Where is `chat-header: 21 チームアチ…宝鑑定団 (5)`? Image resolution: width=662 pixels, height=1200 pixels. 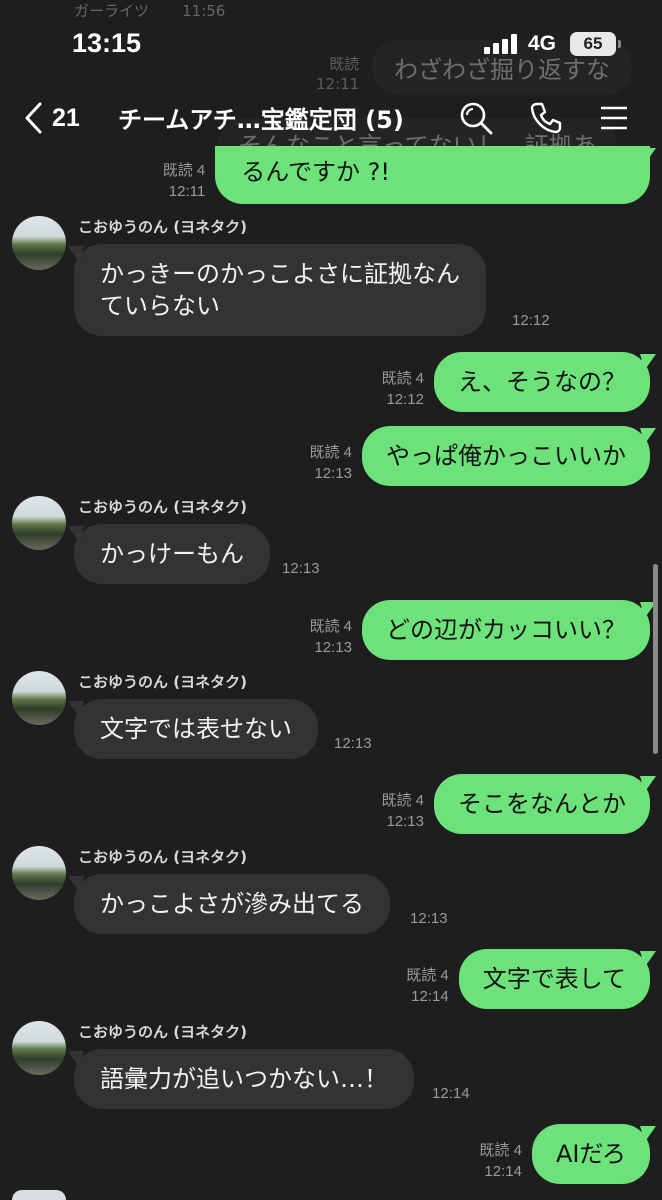
chat-header: 21 チームアチ…宝鑑定団 (5) is located at coordinates (331, 119).